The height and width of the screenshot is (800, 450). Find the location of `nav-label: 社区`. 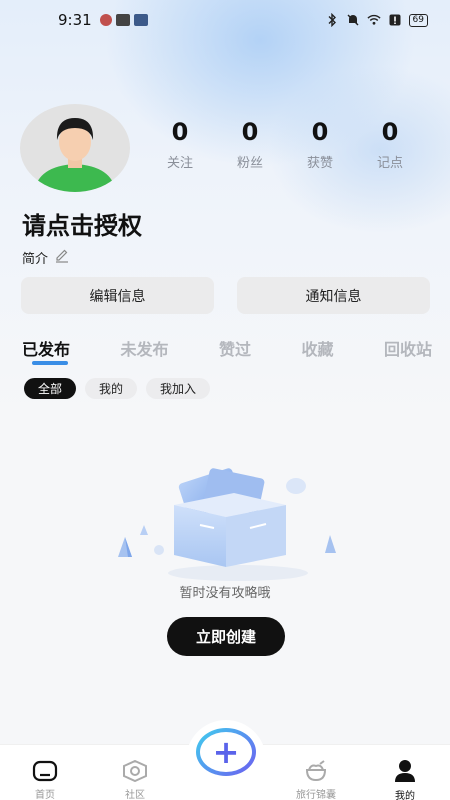

nav-label: 社区 is located at coordinates (135, 795).